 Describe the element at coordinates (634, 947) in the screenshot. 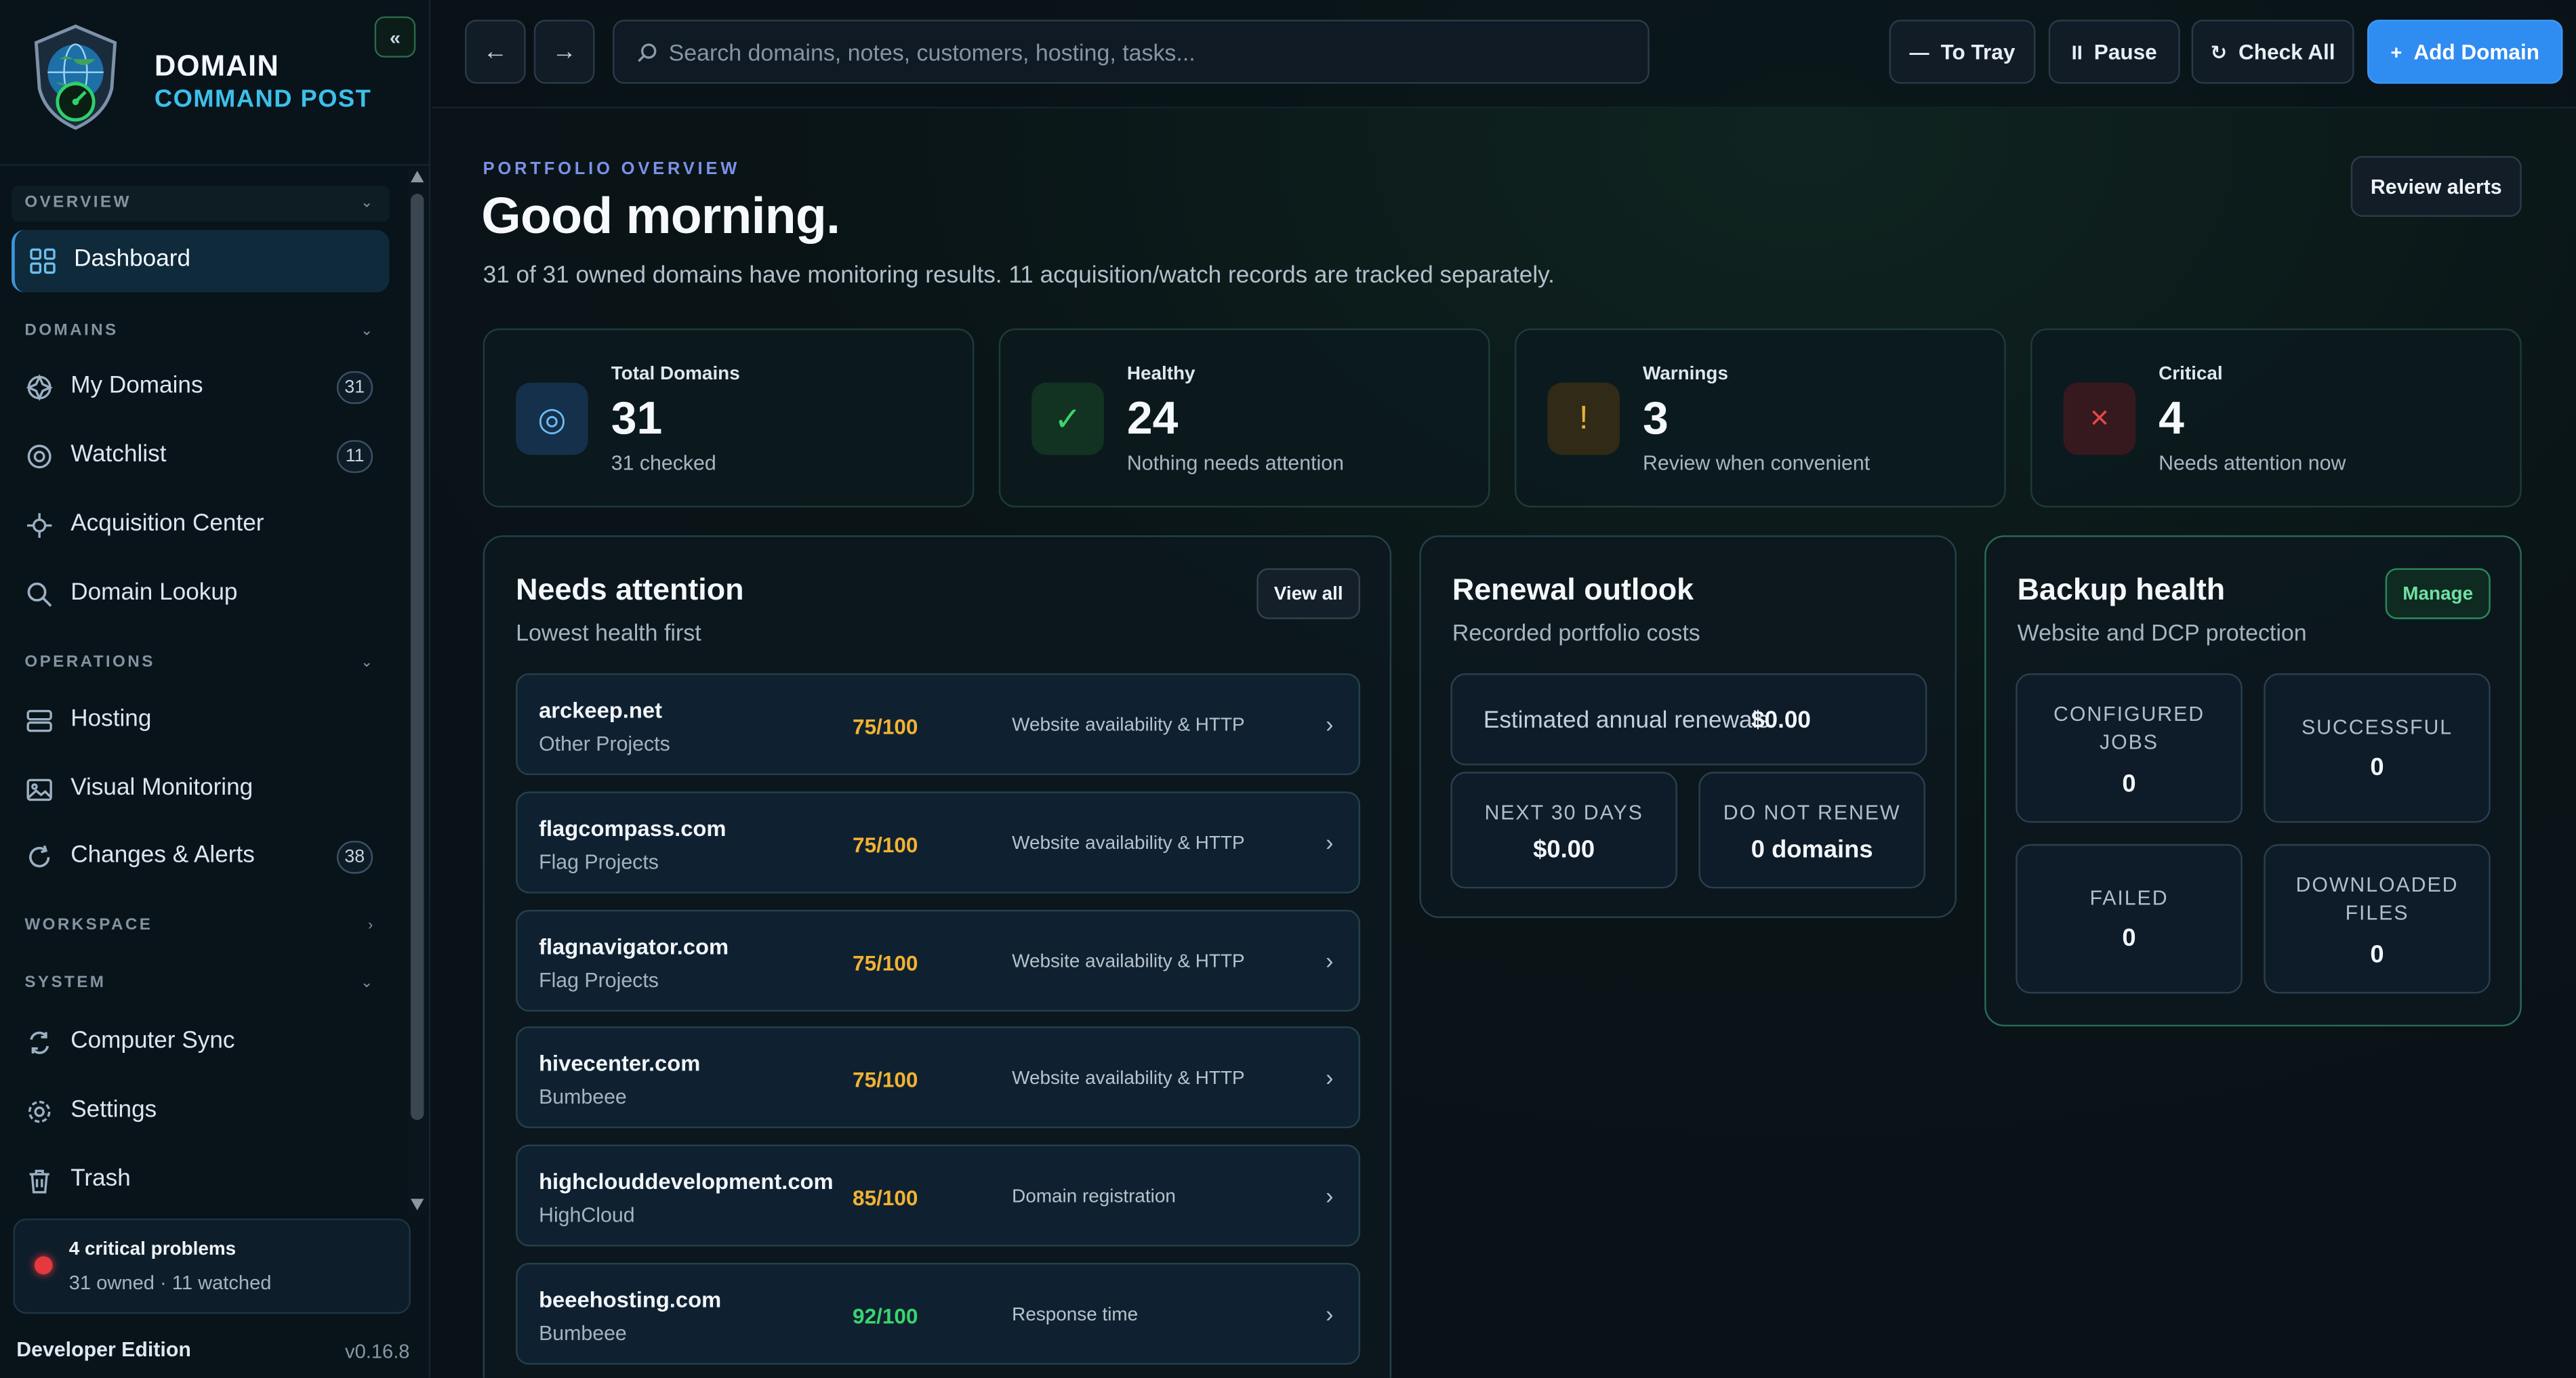

I see `domain-name: flagnavigator.com` at that location.